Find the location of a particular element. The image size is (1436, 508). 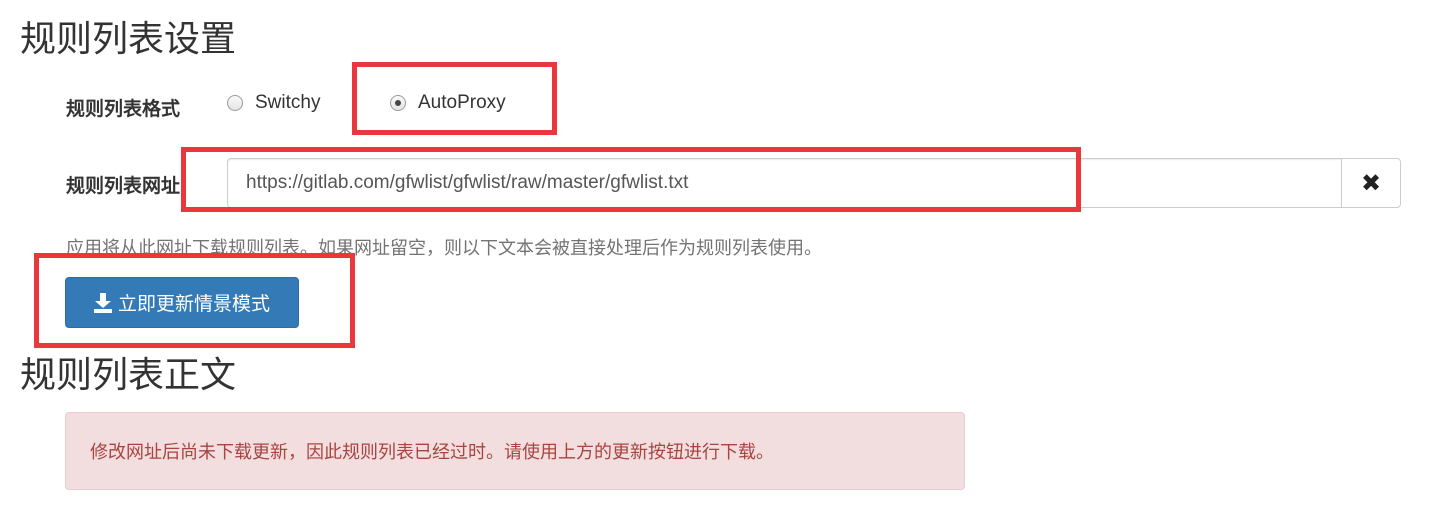

radio-switchy-circle is located at coordinates (235, 103).